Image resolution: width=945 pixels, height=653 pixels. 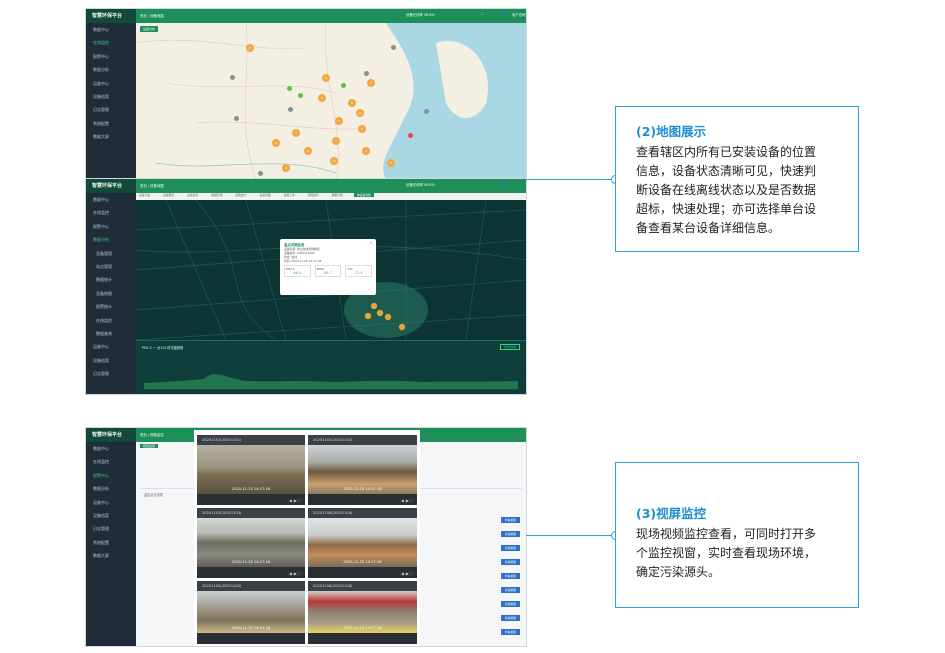 I want to click on sidebar-item-active: 在线监控, so click(x=111, y=42).